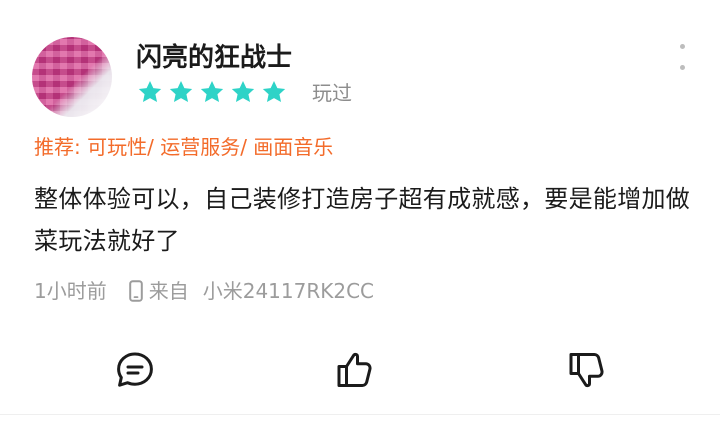 The height and width of the screenshot is (423, 720). What do you see at coordinates (360, 414) in the screenshot?
I see `divider` at bounding box center [360, 414].